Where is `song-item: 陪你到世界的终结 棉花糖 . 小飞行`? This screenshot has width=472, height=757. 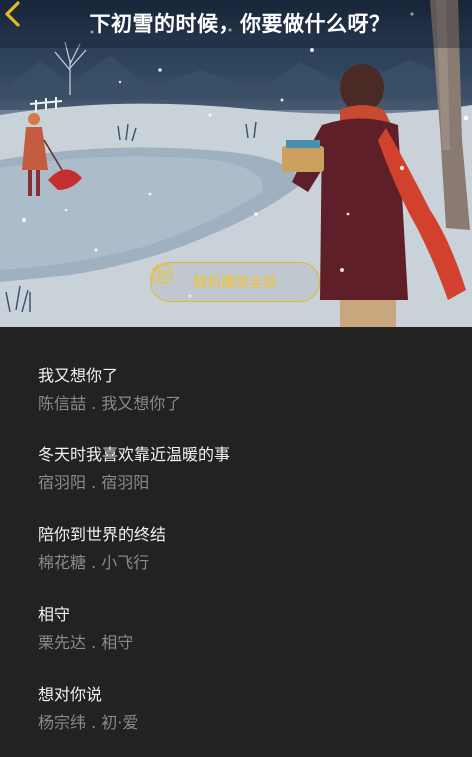 song-item: 陪你到世界的终结 棉花糖 . 小飞行 is located at coordinates (238, 549).